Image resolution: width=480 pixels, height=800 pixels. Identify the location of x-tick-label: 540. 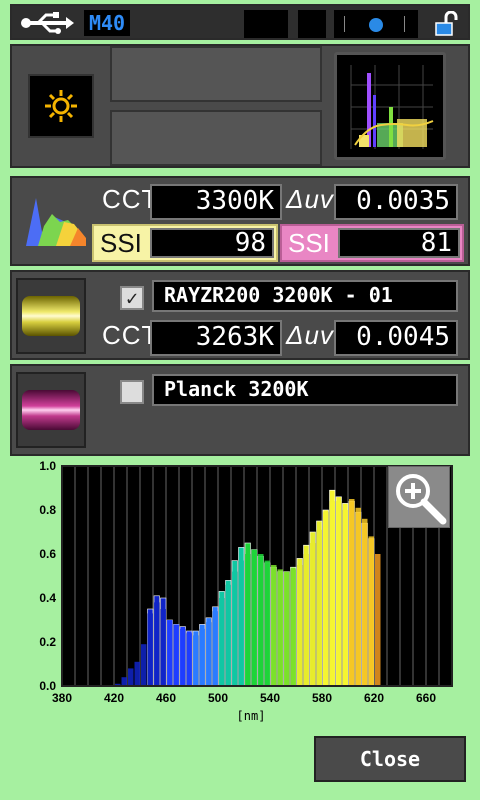
(270, 698).